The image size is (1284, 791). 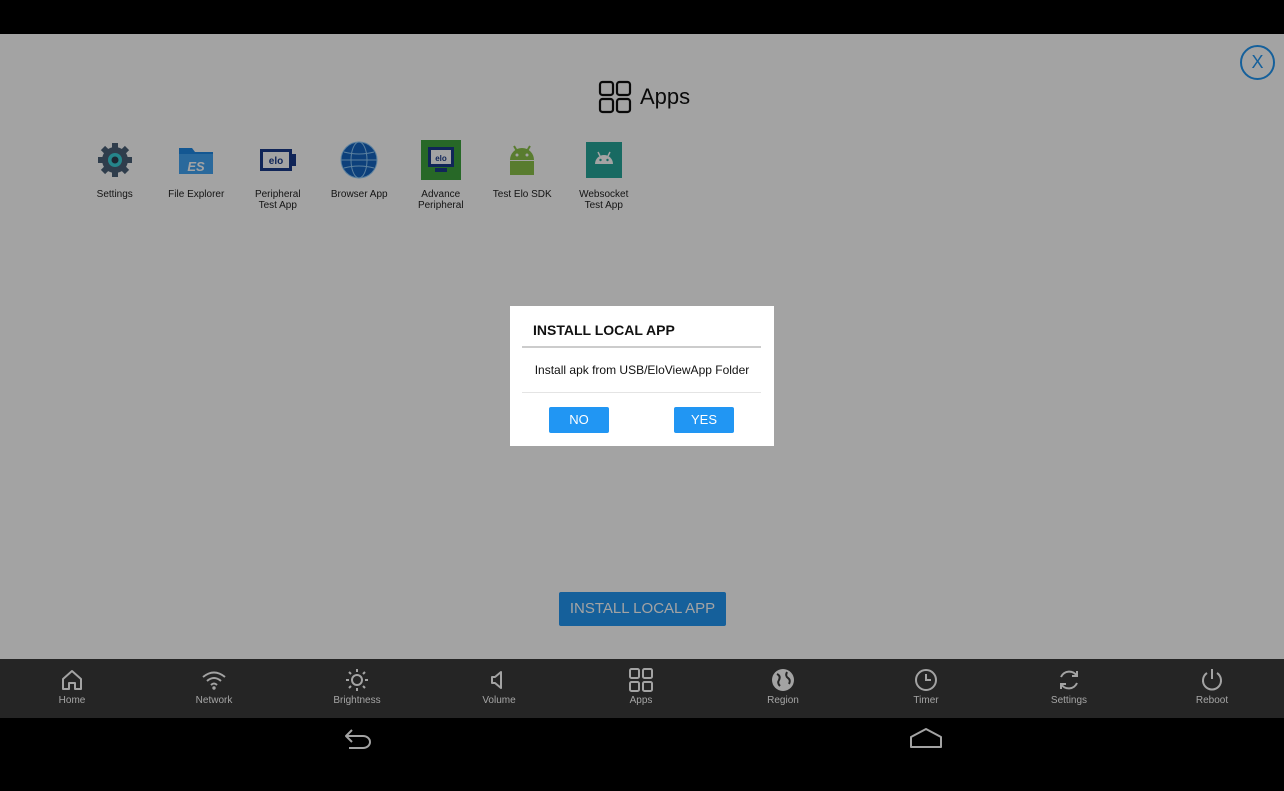 I want to click on dialog-title: INSTALL LOCAL APP, so click(x=604, y=330).